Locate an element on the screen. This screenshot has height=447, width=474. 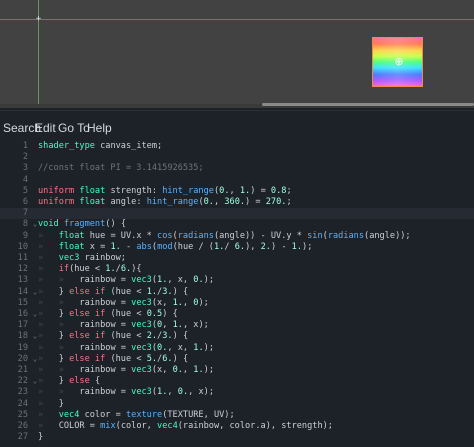
x-axis-guide is located at coordinates (237, 19).